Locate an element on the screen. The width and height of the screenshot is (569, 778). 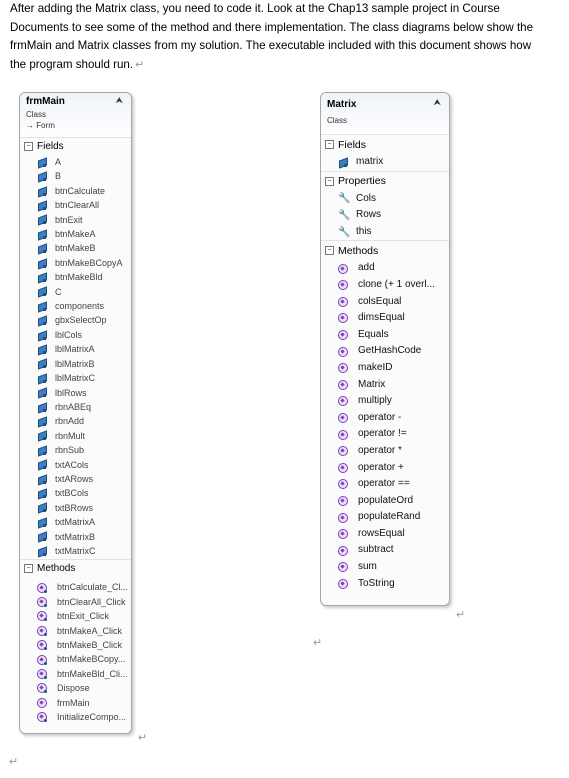
method-item: btnMakeA_Click is located at coordinates (75, 631).